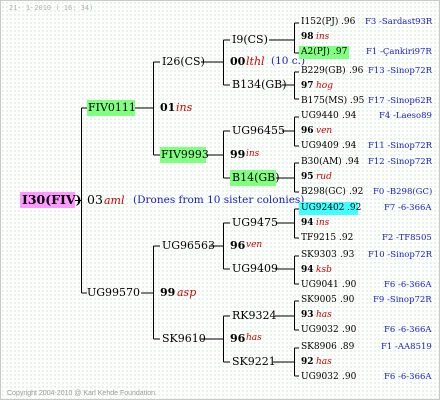 The width and height of the screenshot is (440, 400). Describe the element at coordinates (254, 315) in the screenshot. I see `gen3-queen-name: RK9324` at that location.